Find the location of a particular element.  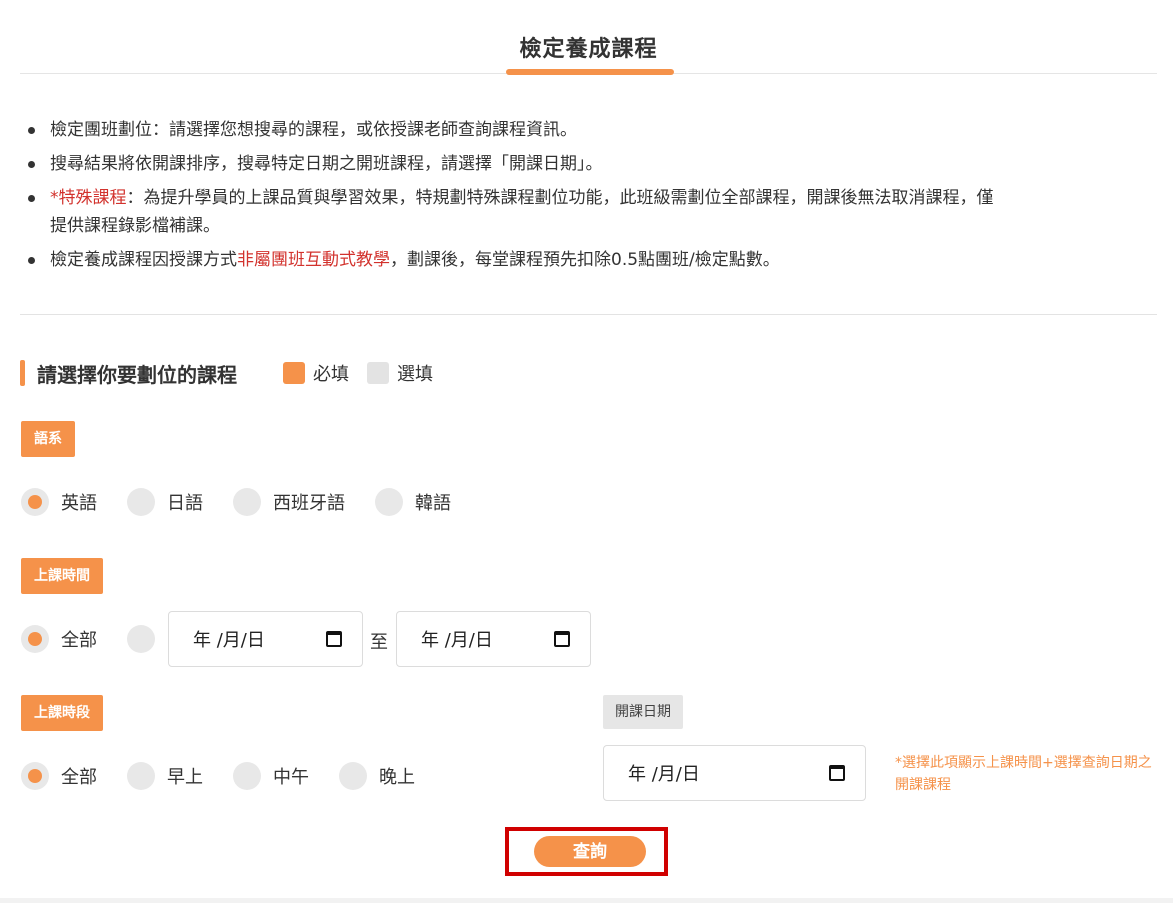

class-time-option-all: 全部 is located at coordinates (59, 639).